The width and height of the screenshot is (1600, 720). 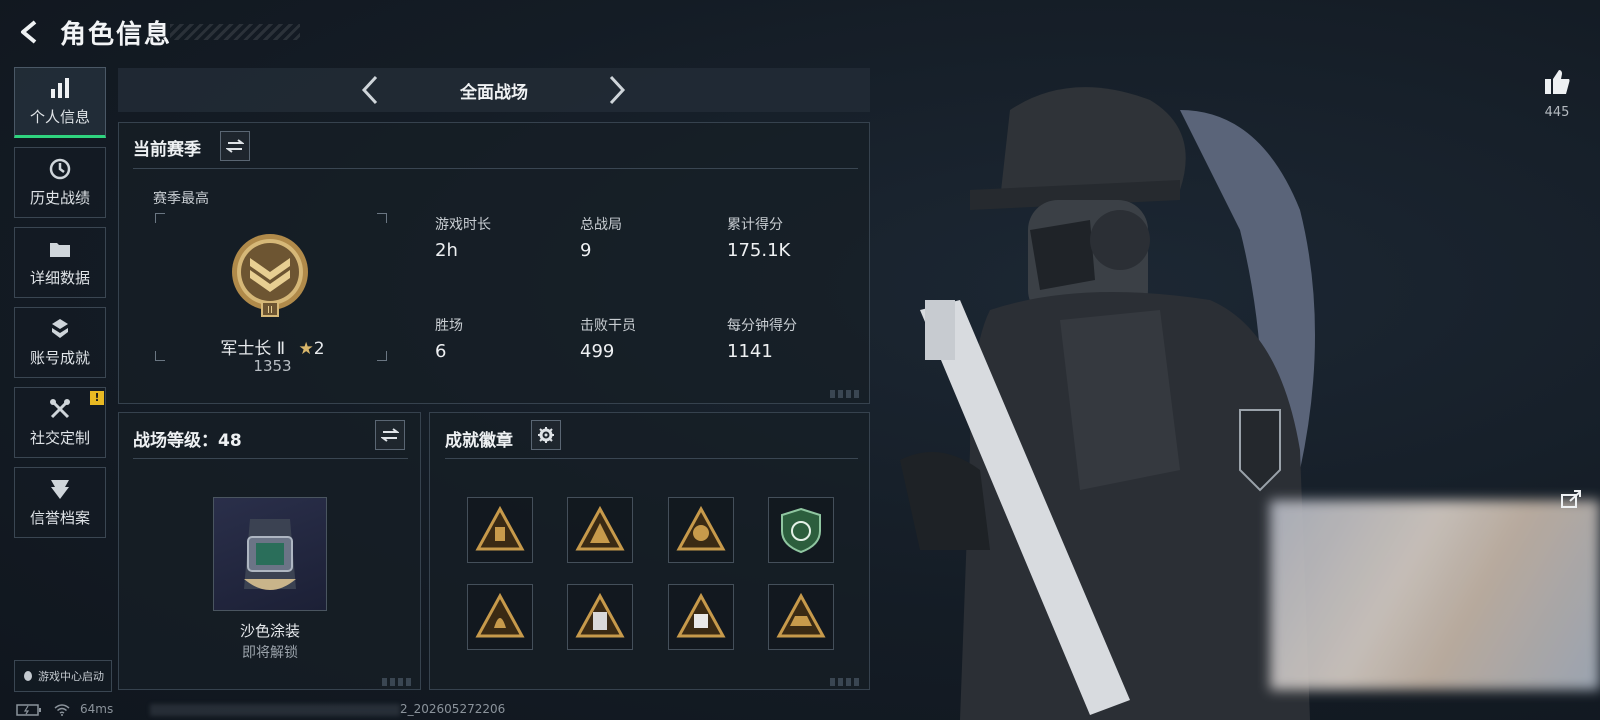 What do you see at coordinates (441, 351) in the screenshot?
I see `stat-value: 6` at bounding box center [441, 351].